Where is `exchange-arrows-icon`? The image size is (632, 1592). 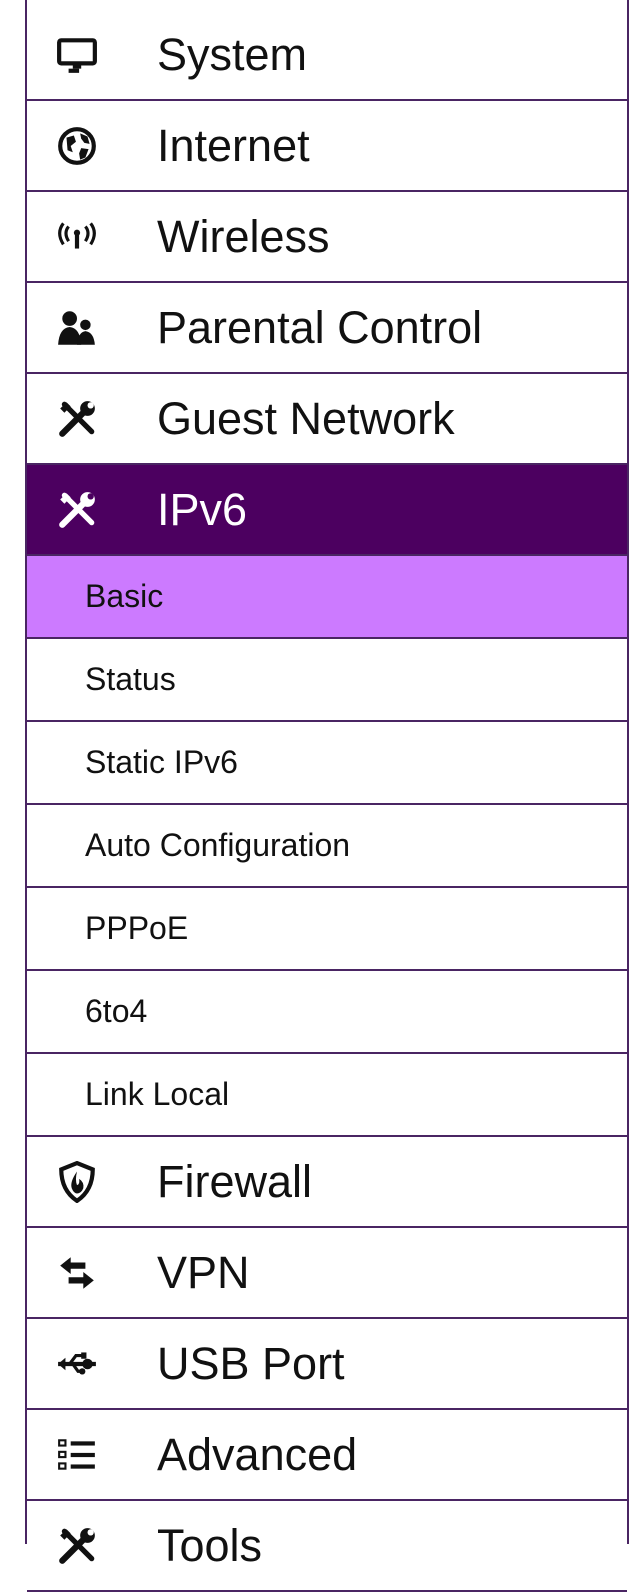 exchange-arrows-icon is located at coordinates (77, 1273).